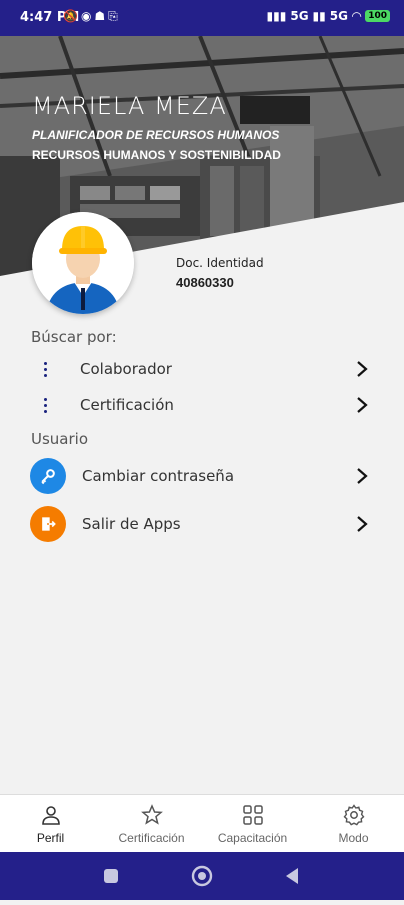  Describe the element at coordinates (338, 16) in the screenshot. I see `network-label-2: 5G` at that location.